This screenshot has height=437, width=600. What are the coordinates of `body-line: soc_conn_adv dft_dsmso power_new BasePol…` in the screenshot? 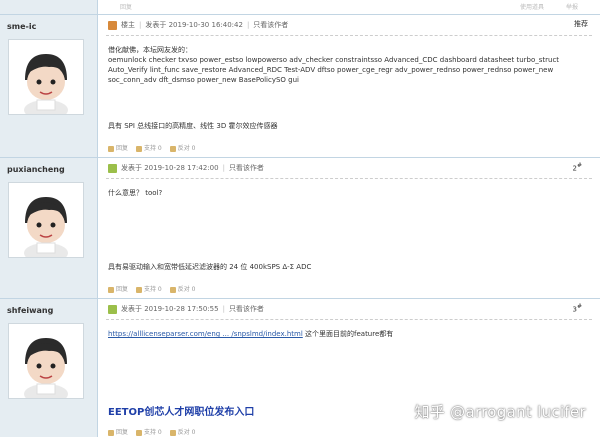 It's located at (203, 80).